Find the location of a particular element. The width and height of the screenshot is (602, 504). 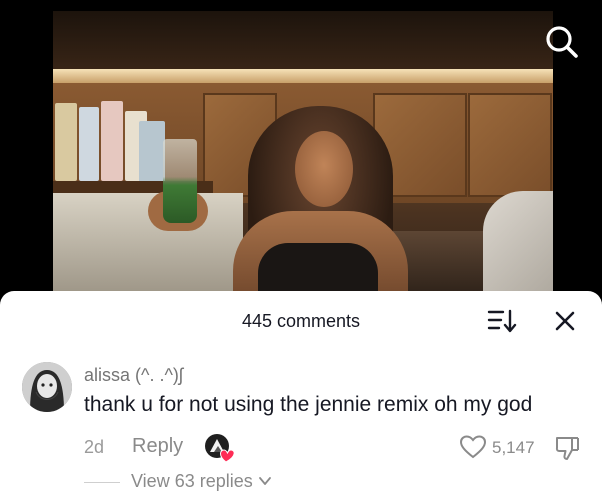

view-replies-button: View 63 replies is located at coordinates (201, 481).